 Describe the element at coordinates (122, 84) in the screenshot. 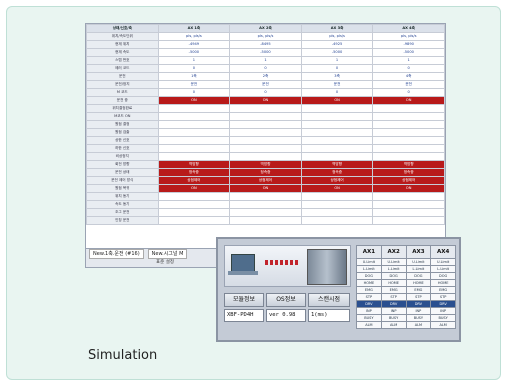

I see `row-label: 운전/정지` at that location.